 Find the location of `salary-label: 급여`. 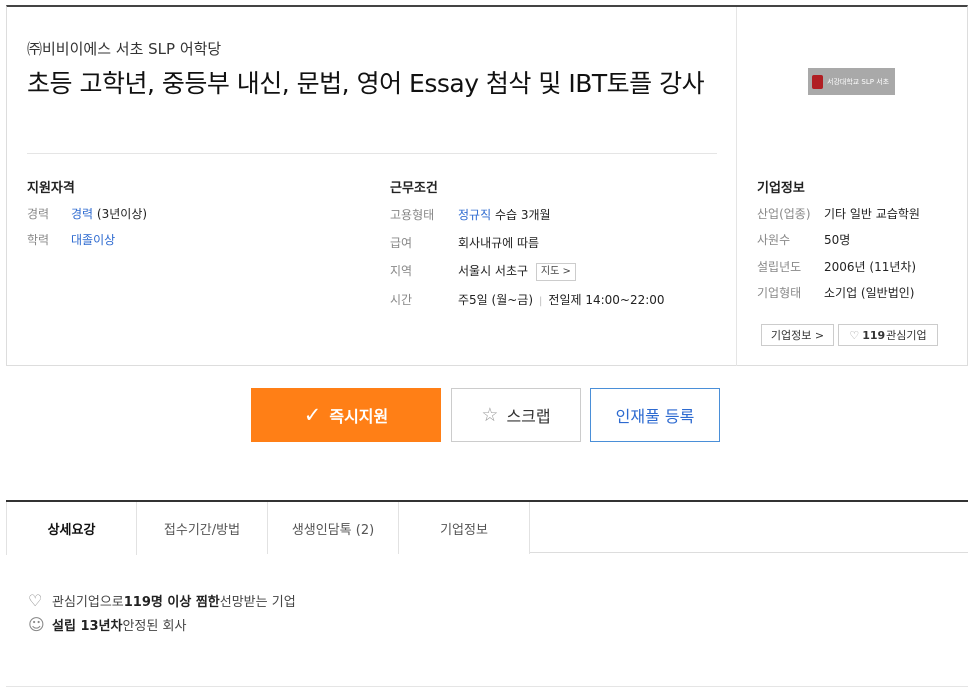

salary-label: 급여 is located at coordinates (401, 243).